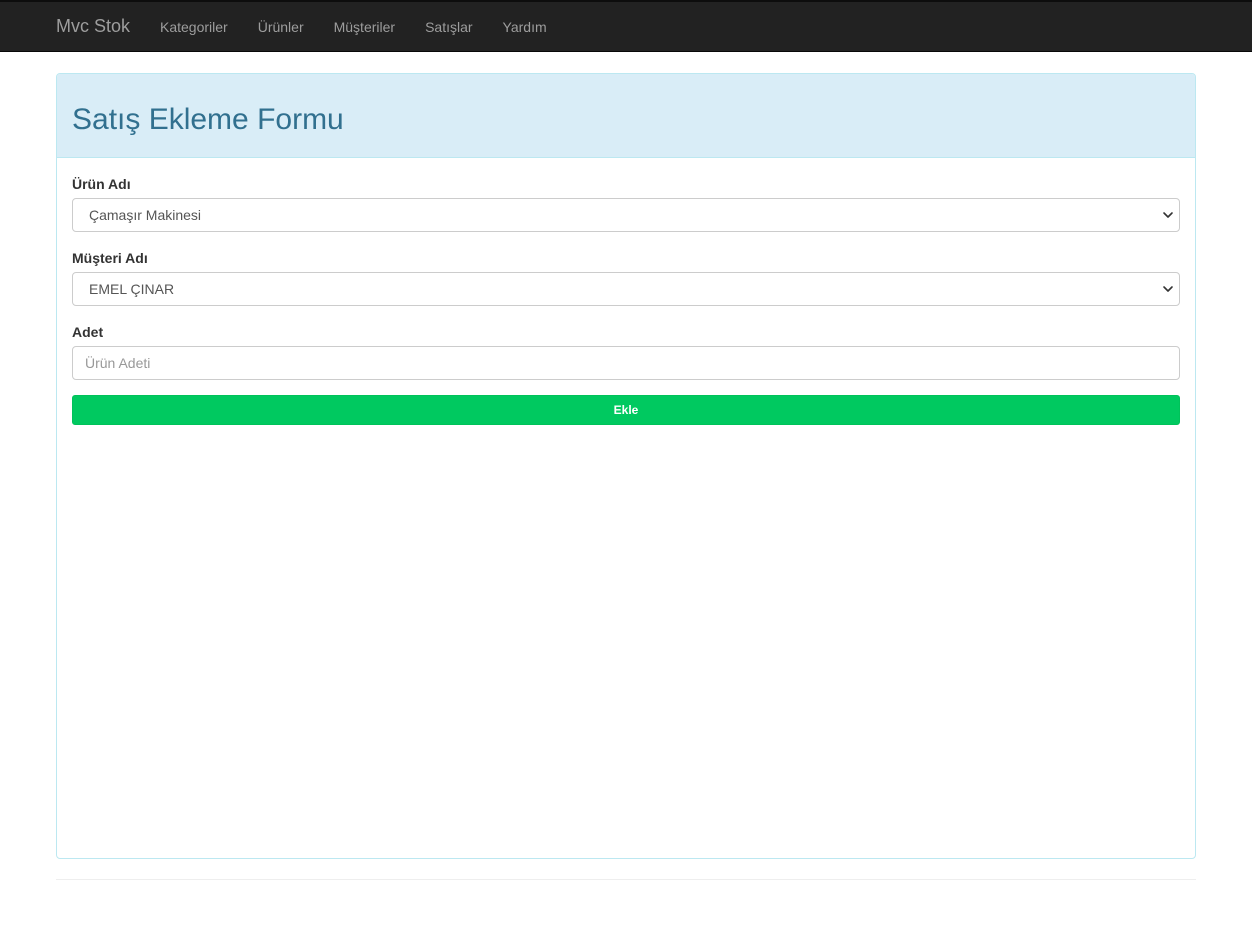  Describe the element at coordinates (626, 410) in the screenshot. I see `add-button: Ekle` at that location.